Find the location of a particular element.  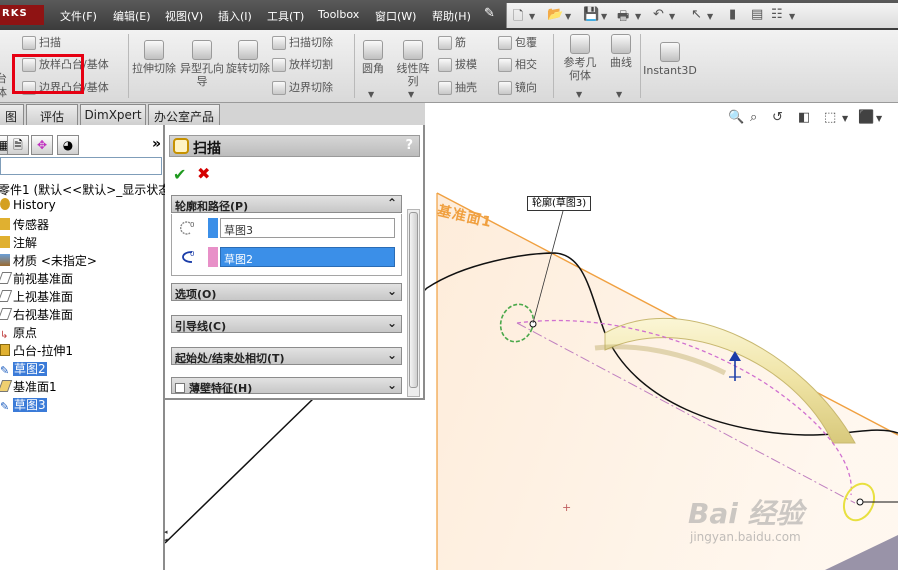

select-icon: ↖ is located at coordinates (696, 14).